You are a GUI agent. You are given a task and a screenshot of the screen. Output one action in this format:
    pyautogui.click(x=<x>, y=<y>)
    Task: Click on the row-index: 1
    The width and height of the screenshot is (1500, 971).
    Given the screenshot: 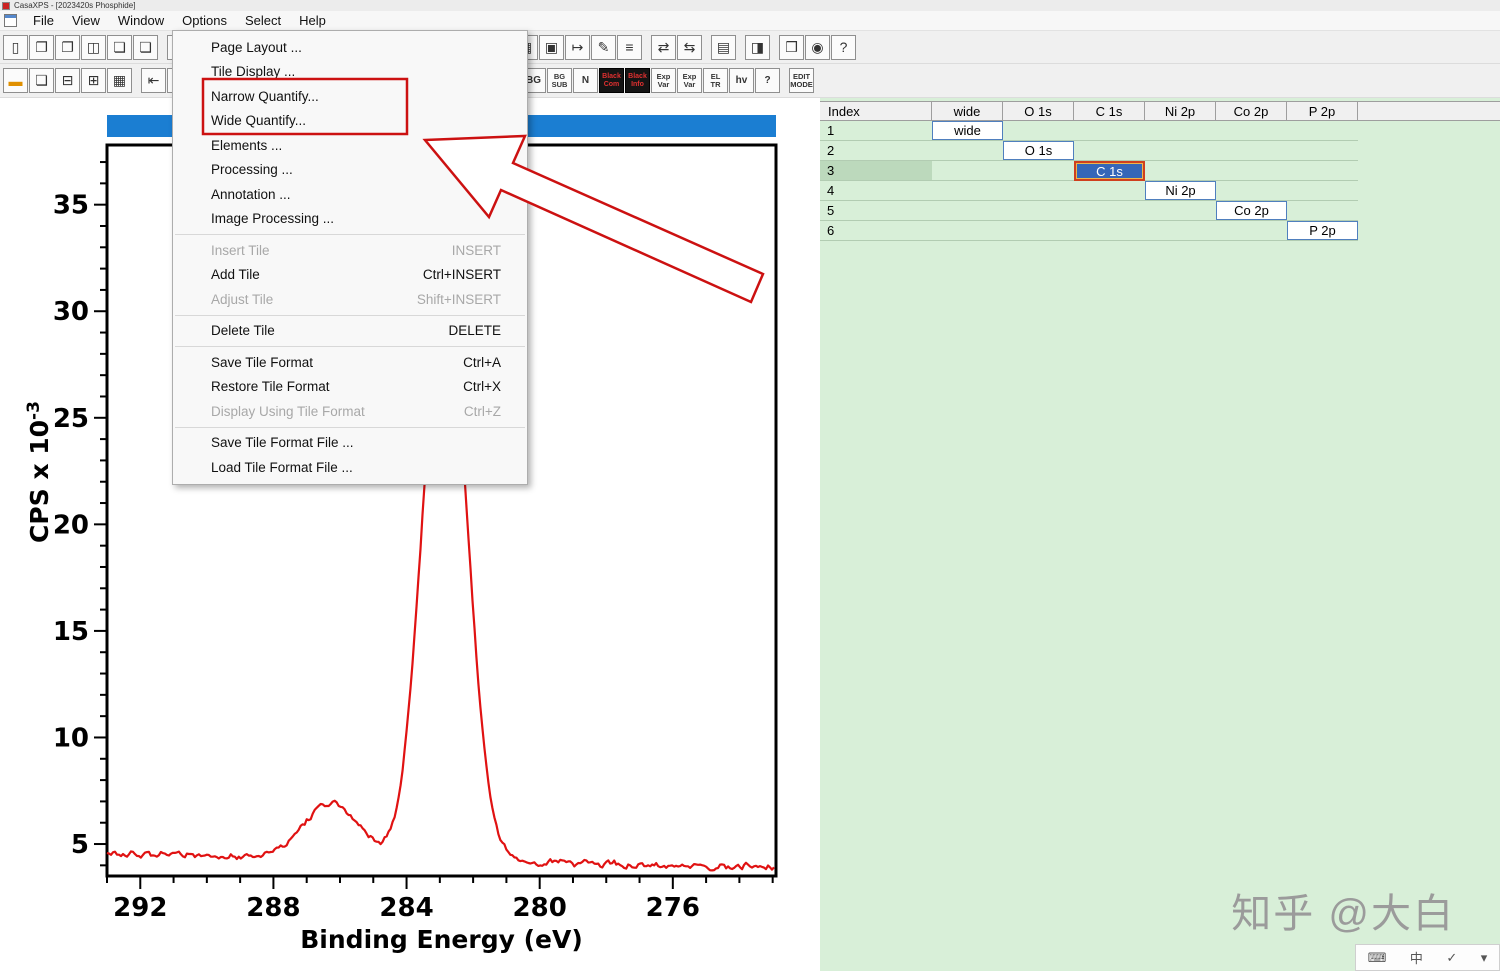 What is the action you would take?
    pyautogui.click(x=876, y=130)
    